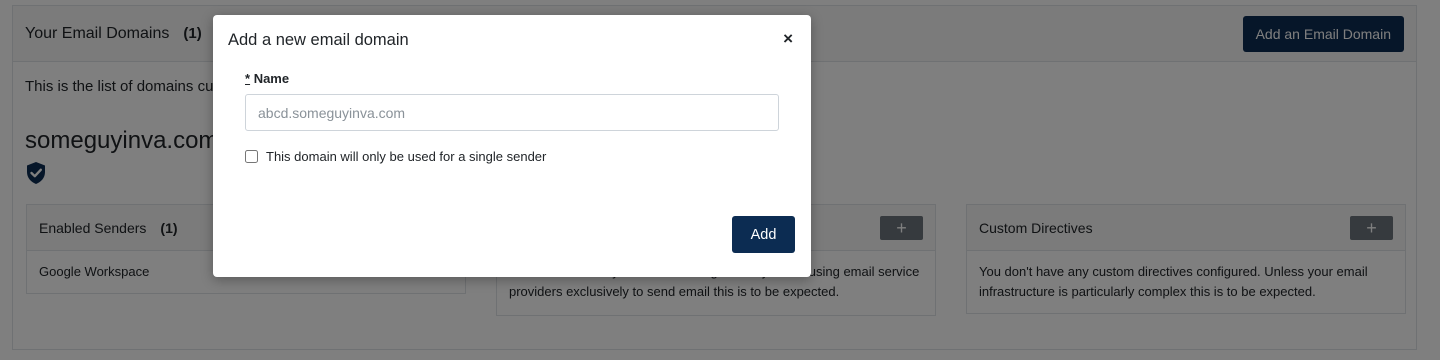 Image resolution: width=1440 pixels, height=360 pixels. What do you see at coordinates (763, 234) in the screenshot?
I see `add-button: Add` at bounding box center [763, 234].